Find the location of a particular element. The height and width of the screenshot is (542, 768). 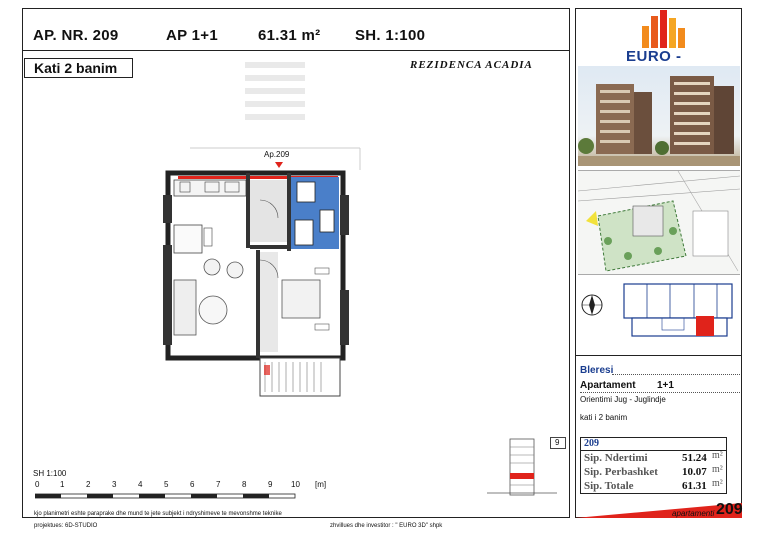

keyplan-floor-number: 9 is located at coordinates (557, 442).